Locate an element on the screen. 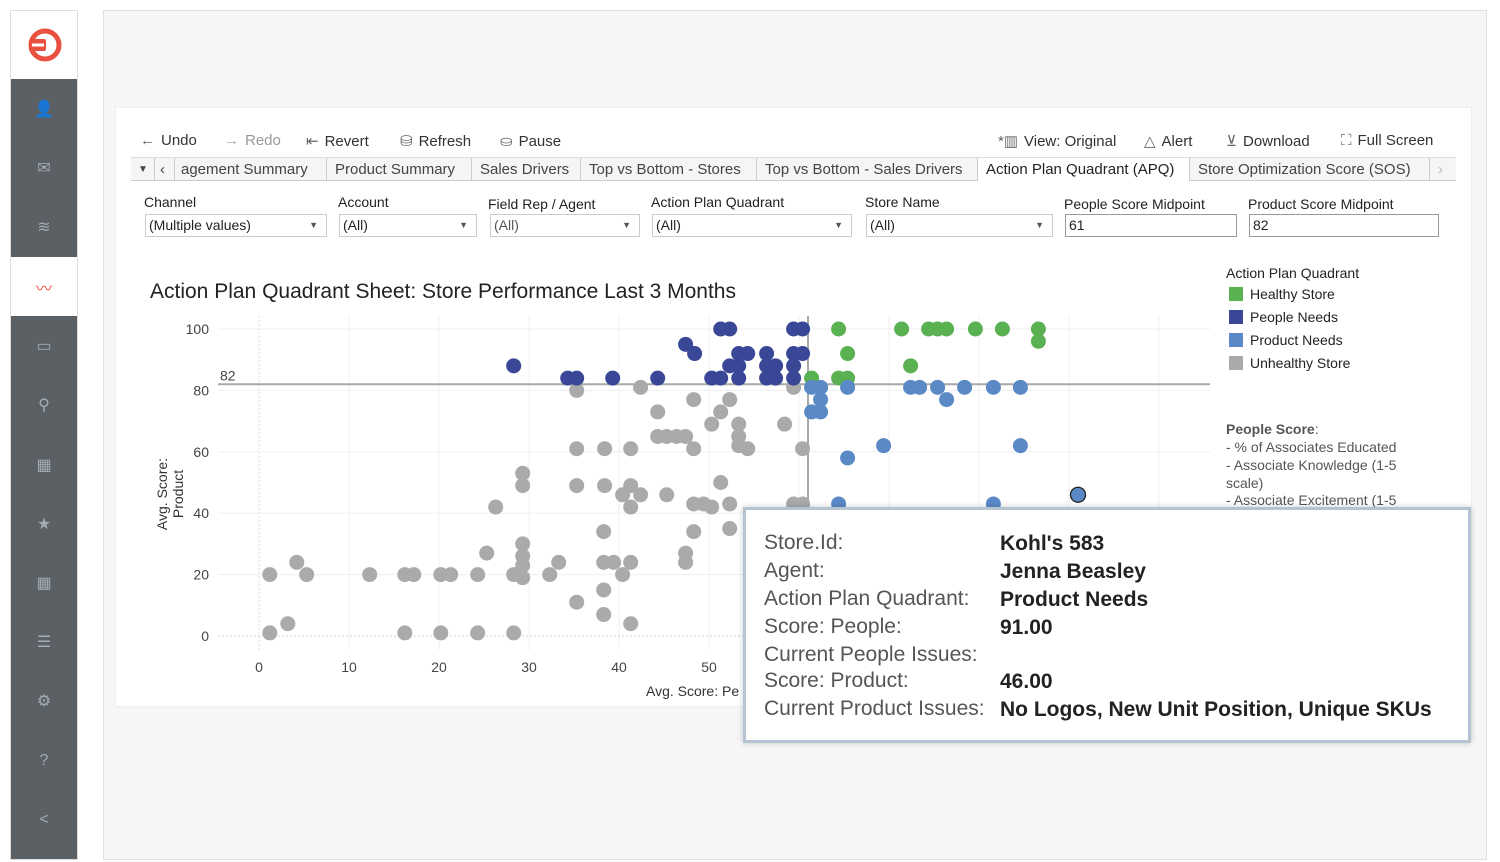  legend-item-unhealthy-store: Unhealthy Store is located at coordinates (1289, 363).